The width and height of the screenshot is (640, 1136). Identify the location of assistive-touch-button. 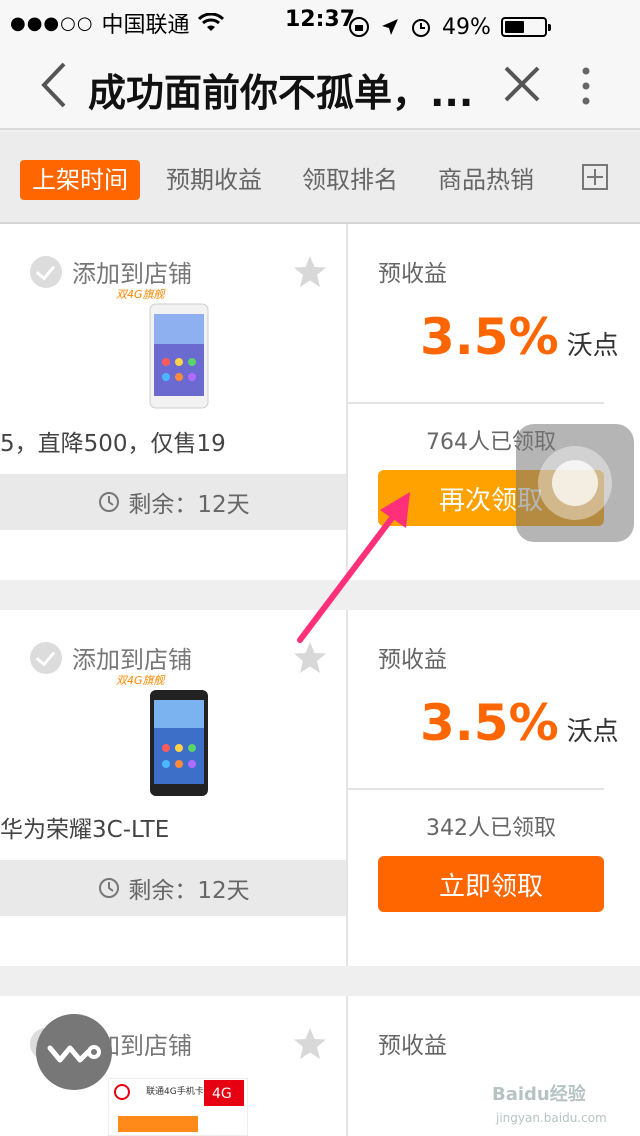
(575, 483).